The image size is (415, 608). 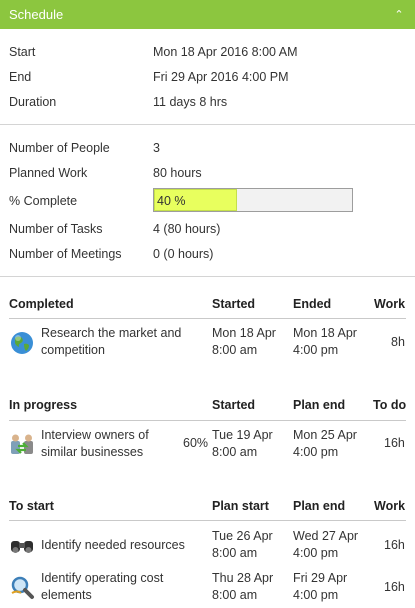 I want to click on task-name-line: Identify needed resources, so click(x=113, y=545).